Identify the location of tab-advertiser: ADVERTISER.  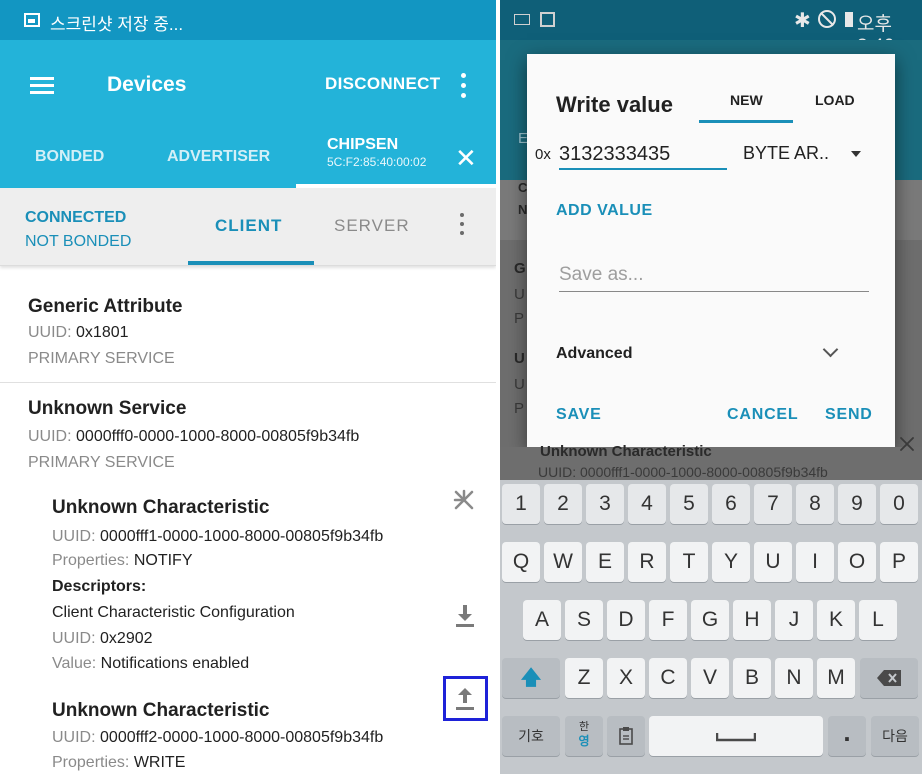
(218, 157).